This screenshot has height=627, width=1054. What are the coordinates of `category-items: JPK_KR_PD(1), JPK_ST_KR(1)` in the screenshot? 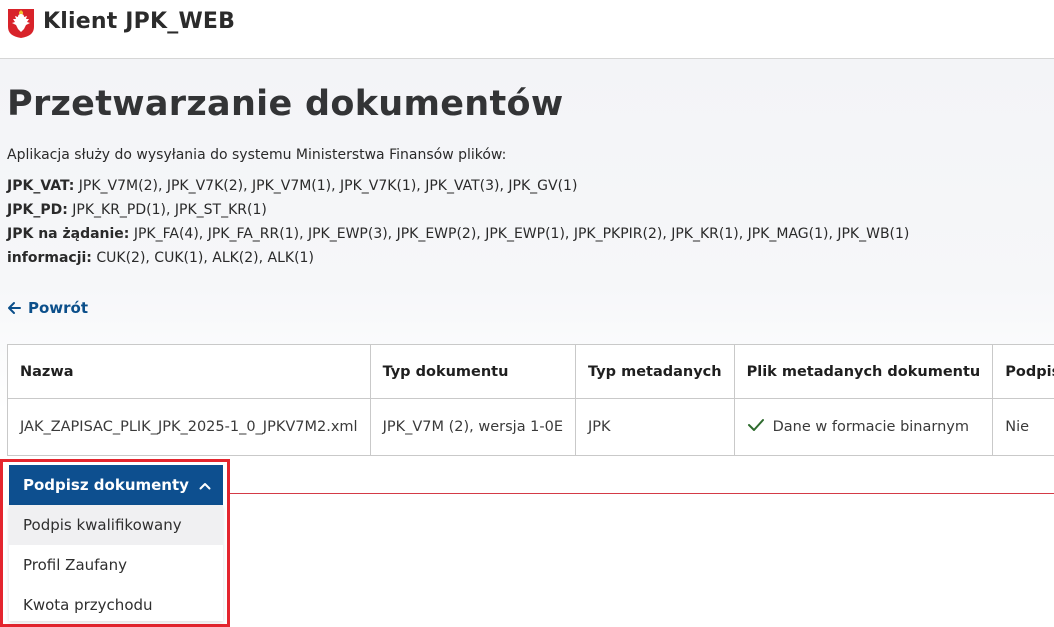 It's located at (169, 210).